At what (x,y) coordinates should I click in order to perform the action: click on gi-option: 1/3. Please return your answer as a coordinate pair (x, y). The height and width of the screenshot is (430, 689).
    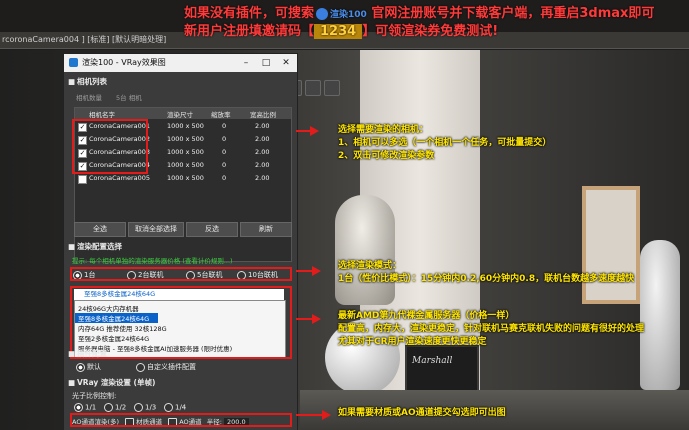
    Looking at the image, I should click on (145, 407).